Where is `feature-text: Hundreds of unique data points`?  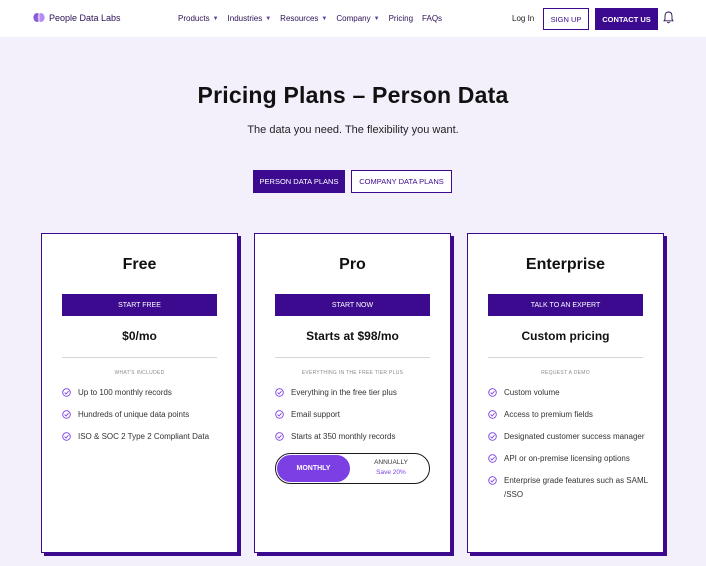 feature-text: Hundreds of unique data points is located at coordinates (134, 414).